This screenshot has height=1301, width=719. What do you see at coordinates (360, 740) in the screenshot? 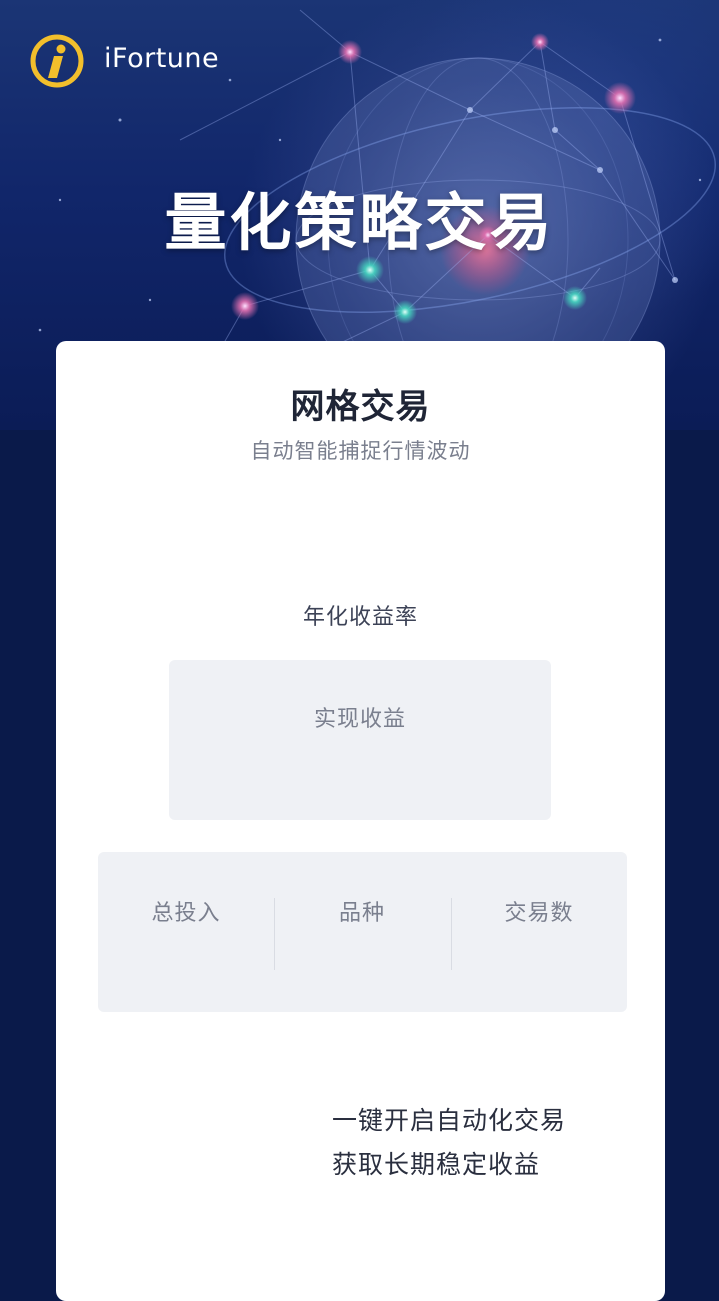
I see `realized-profit-panel: 实现收益` at bounding box center [360, 740].